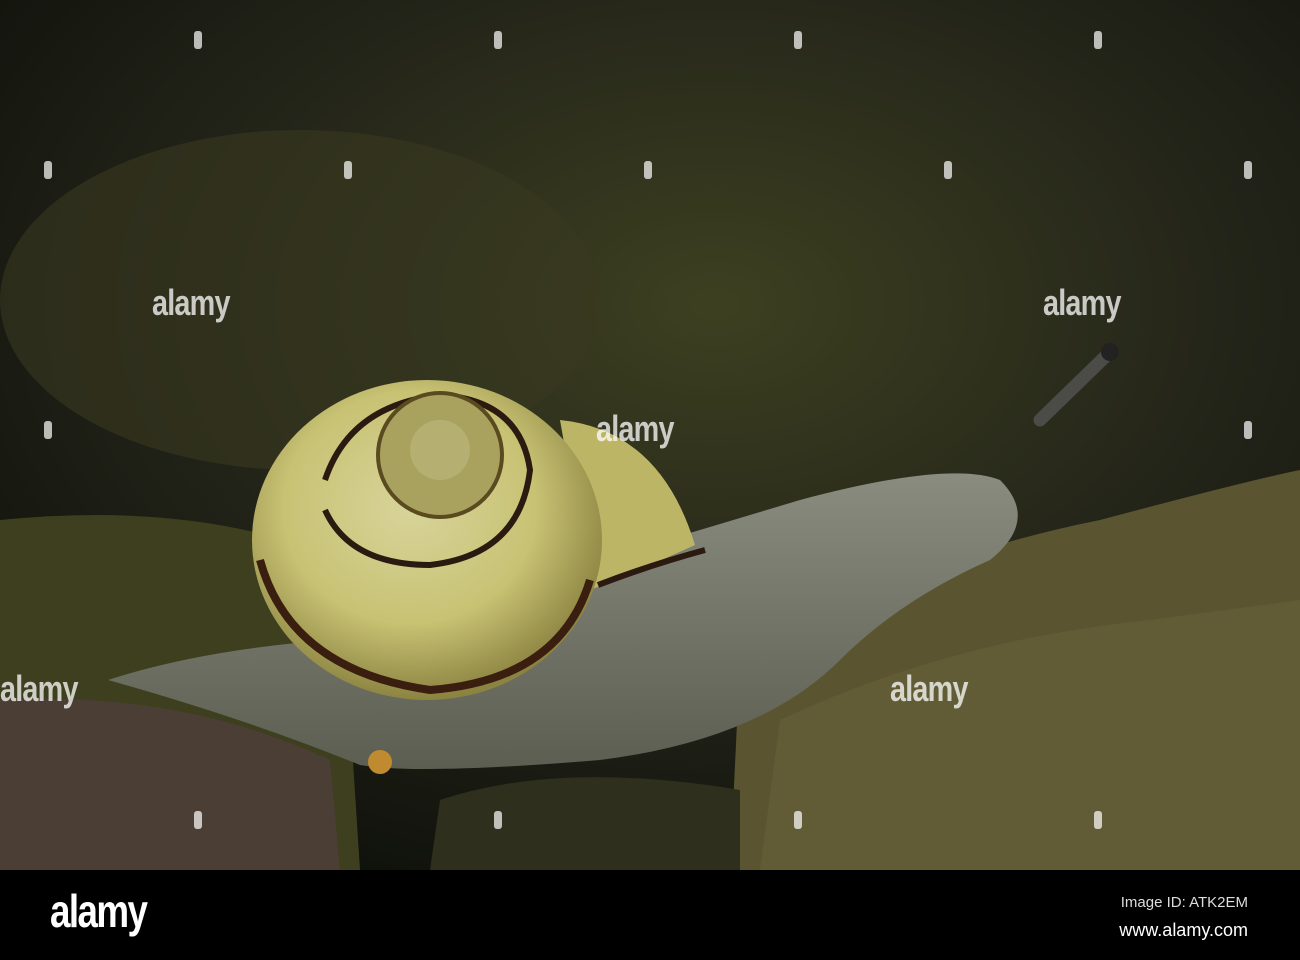  I want to click on footer-bar: alamy Image ID: ATK2EM www.alamy.com, so click(650, 915).